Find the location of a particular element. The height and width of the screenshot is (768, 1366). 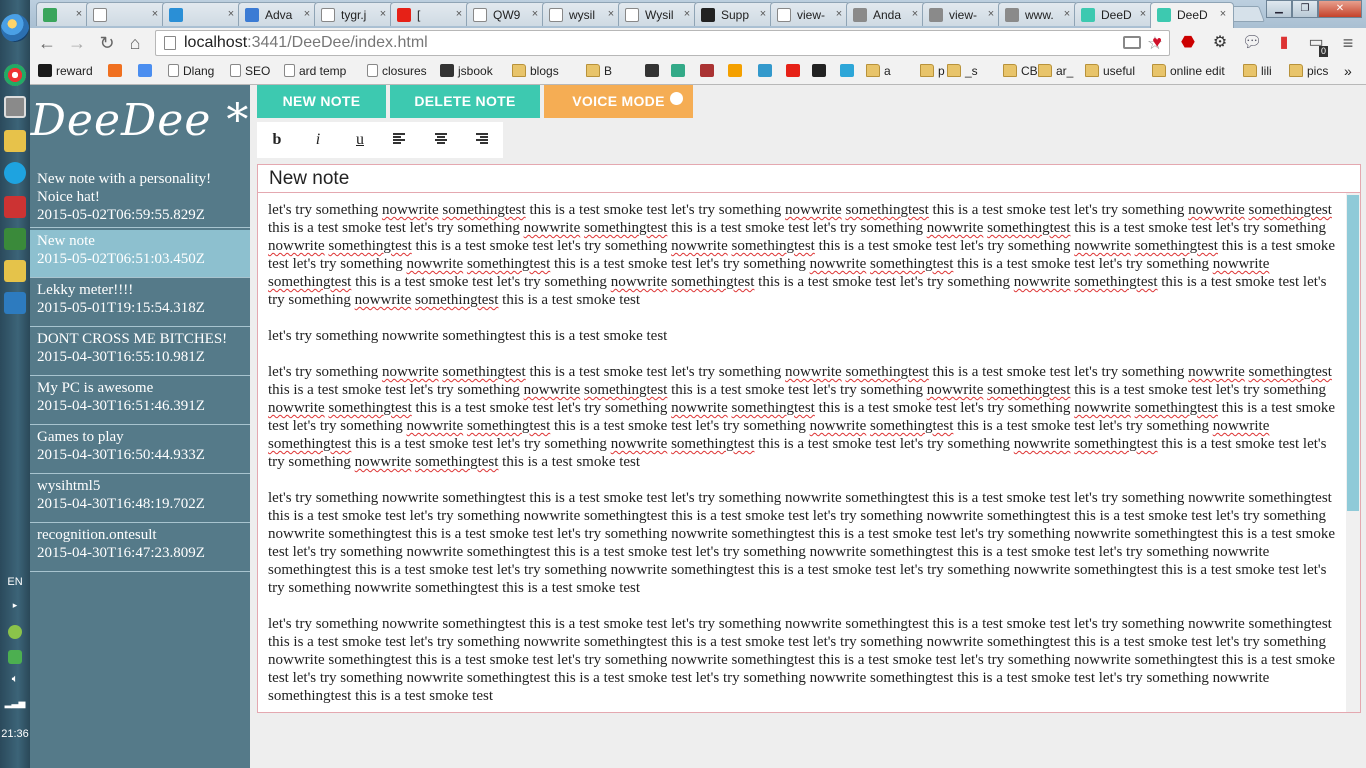

browser-tab: DeeD × is located at coordinates (1192, 15).